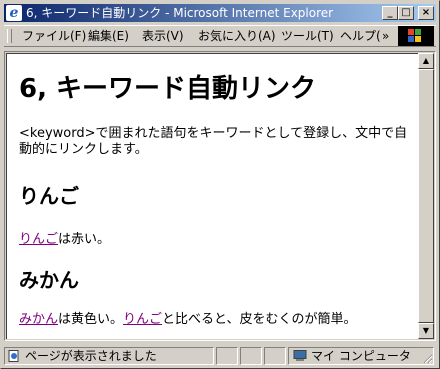  Describe the element at coordinates (275, 356) in the screenshot. I see `status-pane-privacy` at that location.